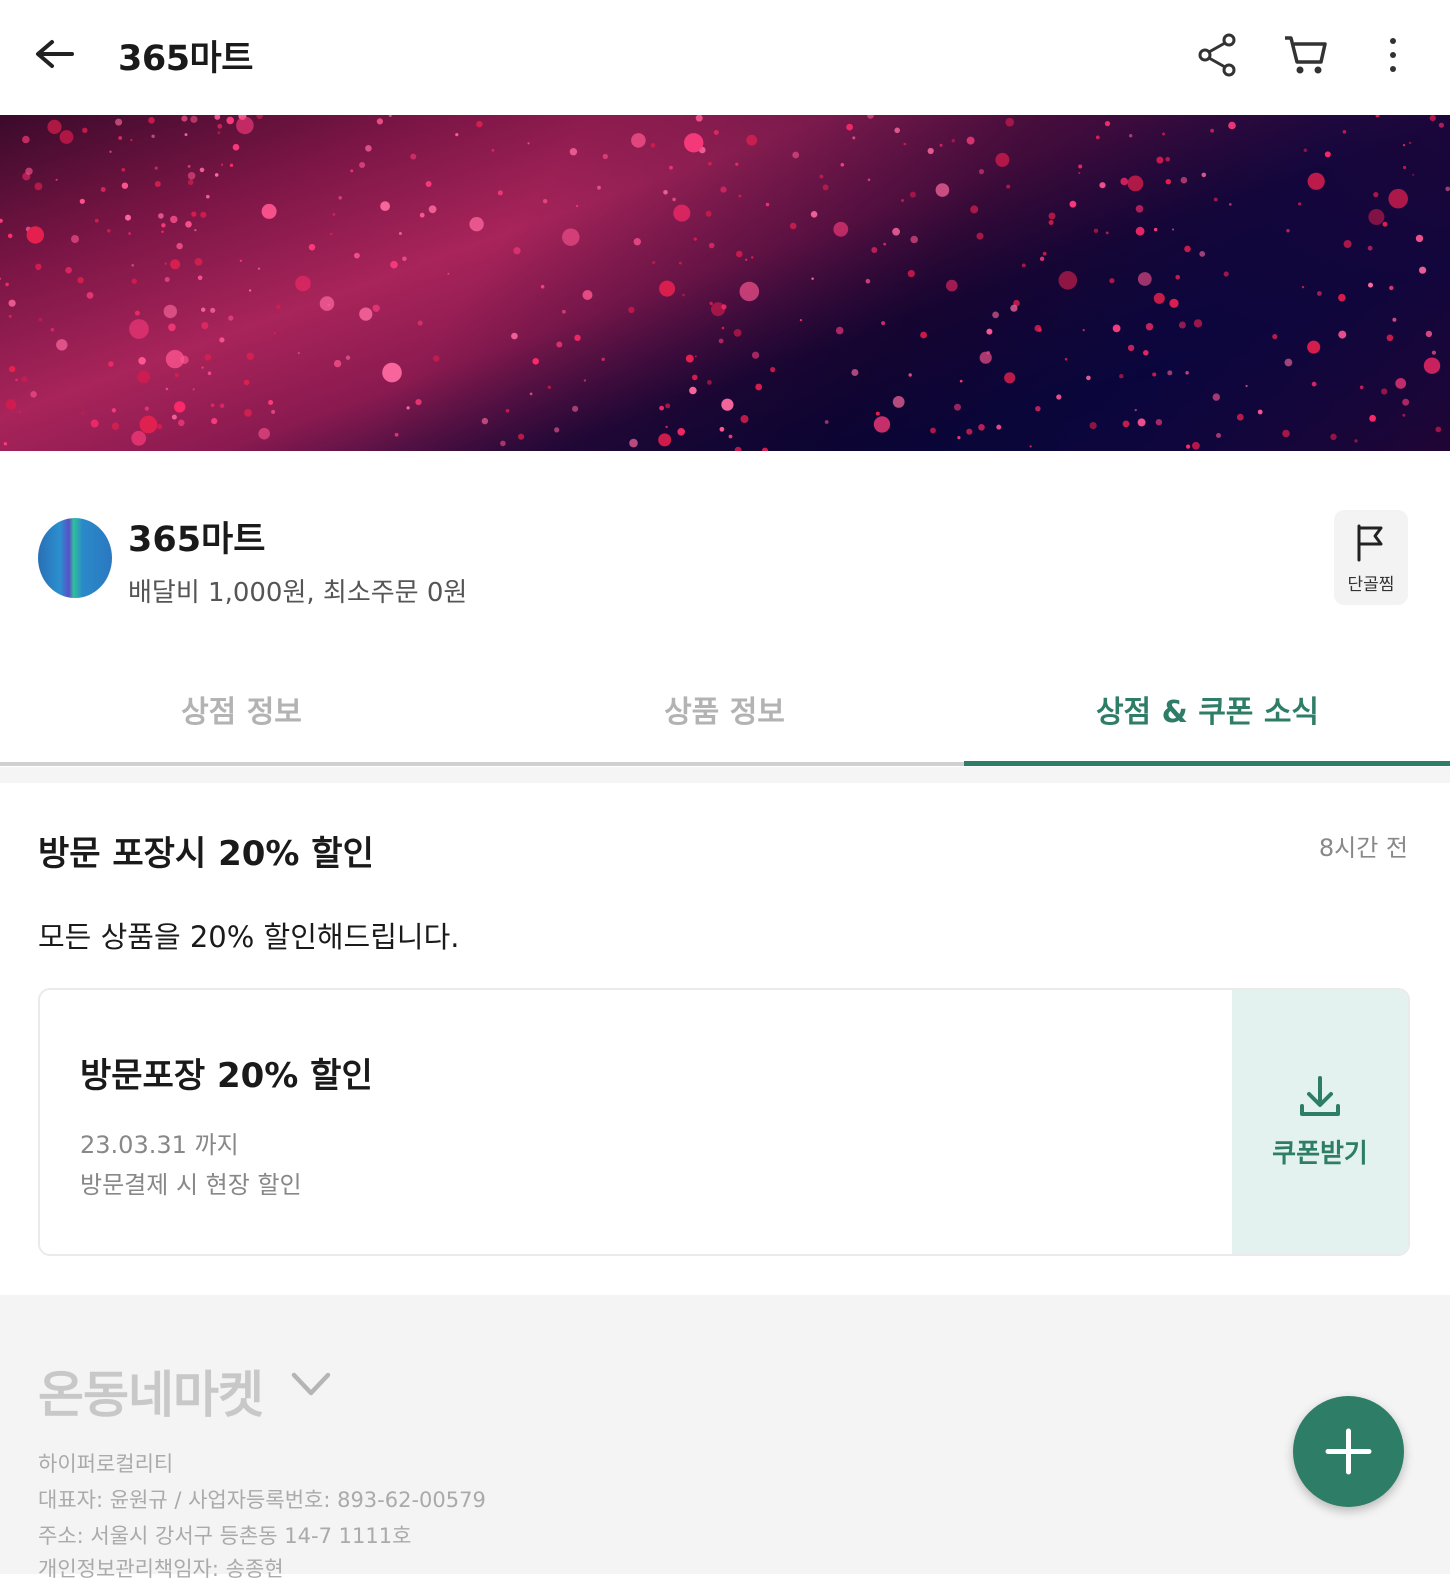 This screenshot has height=1583, width=1450. Describe the element at coordinates (1370, 543) in the screenshot. I see `flag-icon` at that location.